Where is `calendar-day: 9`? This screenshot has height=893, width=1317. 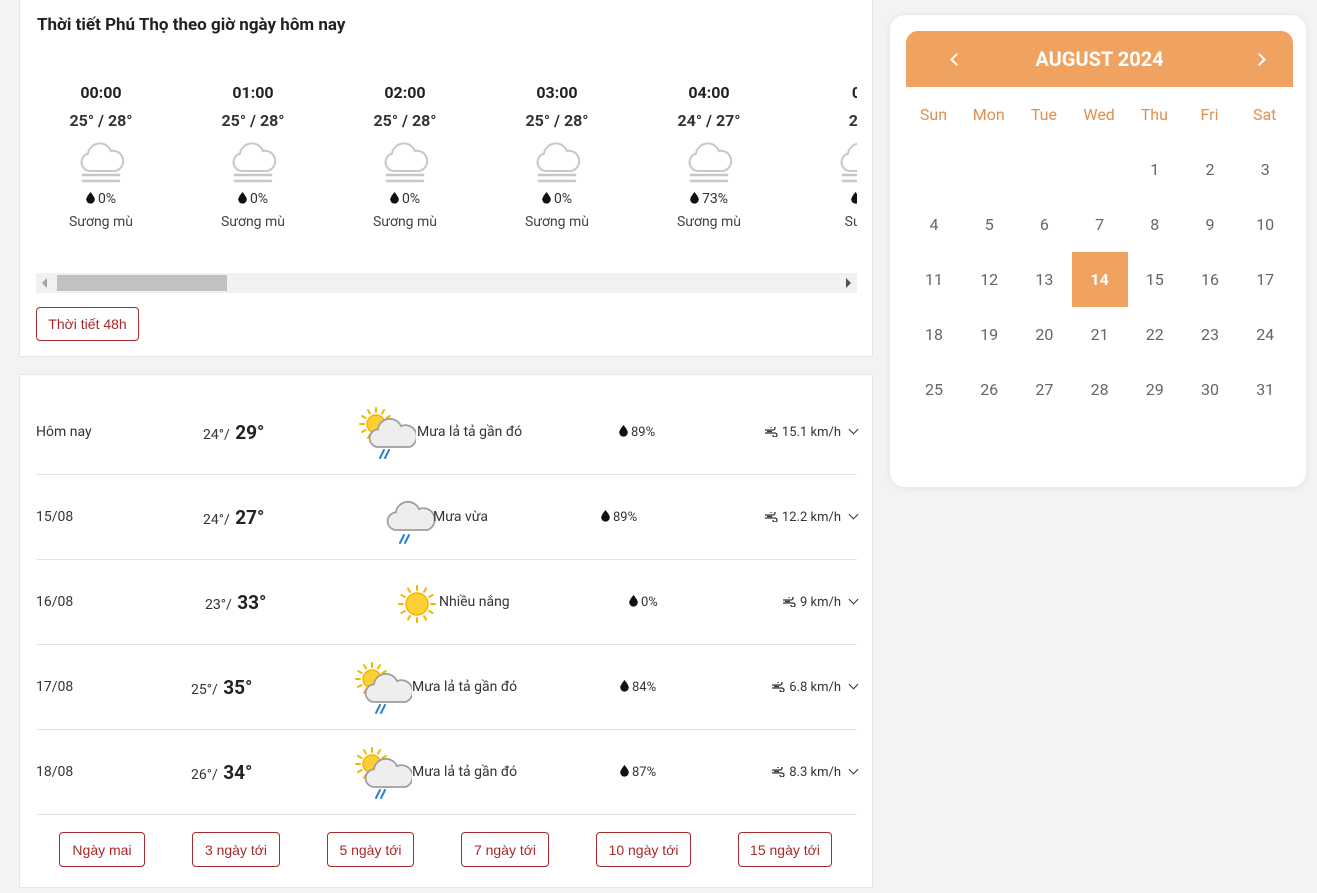 calendar-day: 9 is located at coordinates (1210, 224).